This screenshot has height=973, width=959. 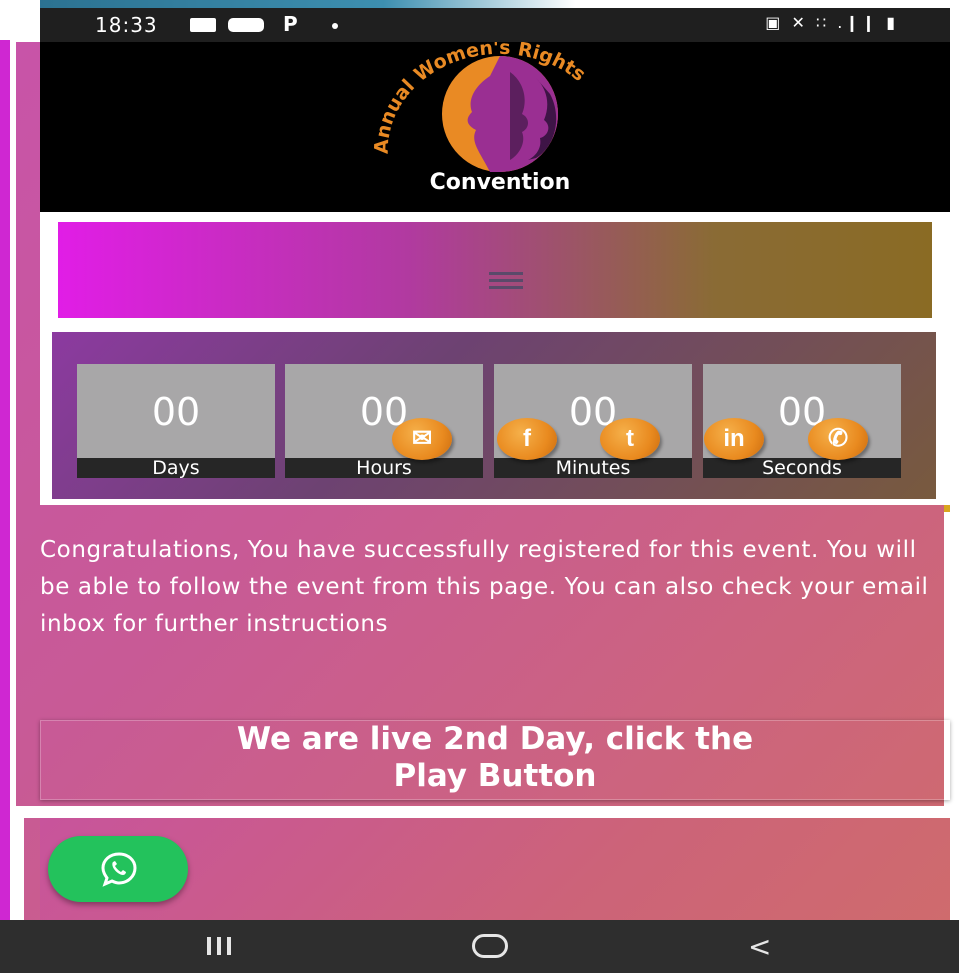 I want to click on youtube-icon, so click(x=246, y=25).